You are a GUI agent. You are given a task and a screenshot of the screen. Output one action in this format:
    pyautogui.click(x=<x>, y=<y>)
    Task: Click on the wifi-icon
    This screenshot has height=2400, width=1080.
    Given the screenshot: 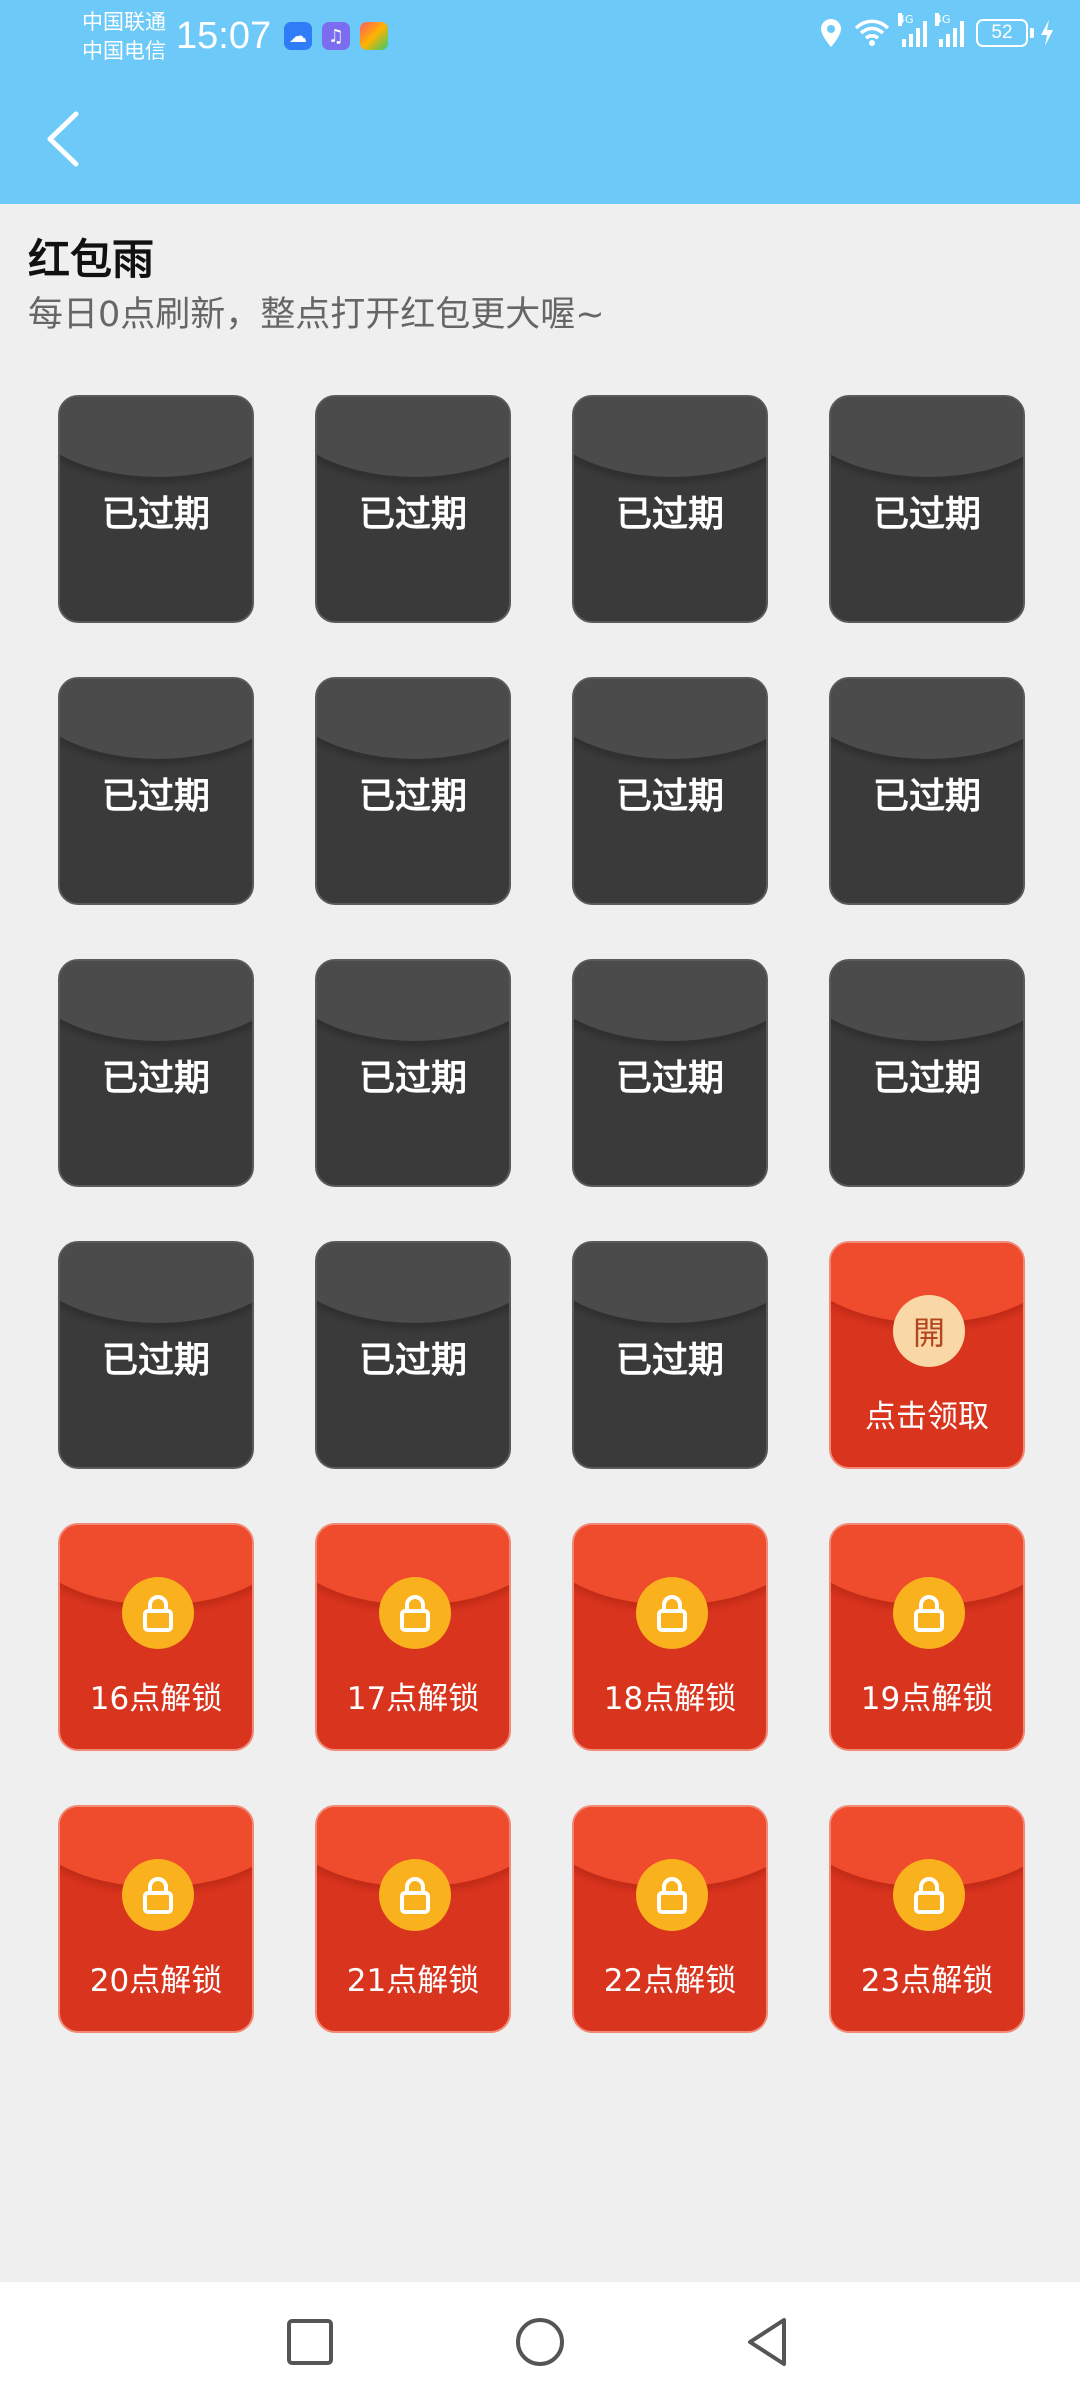 What is the action you would take?
    pyautogui.click(x=872, y=32)
    